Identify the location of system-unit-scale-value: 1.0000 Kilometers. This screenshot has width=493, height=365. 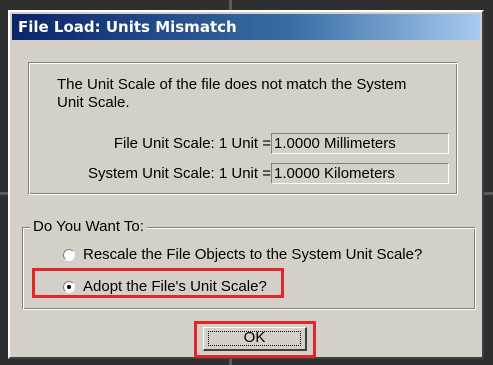
(360, 173).